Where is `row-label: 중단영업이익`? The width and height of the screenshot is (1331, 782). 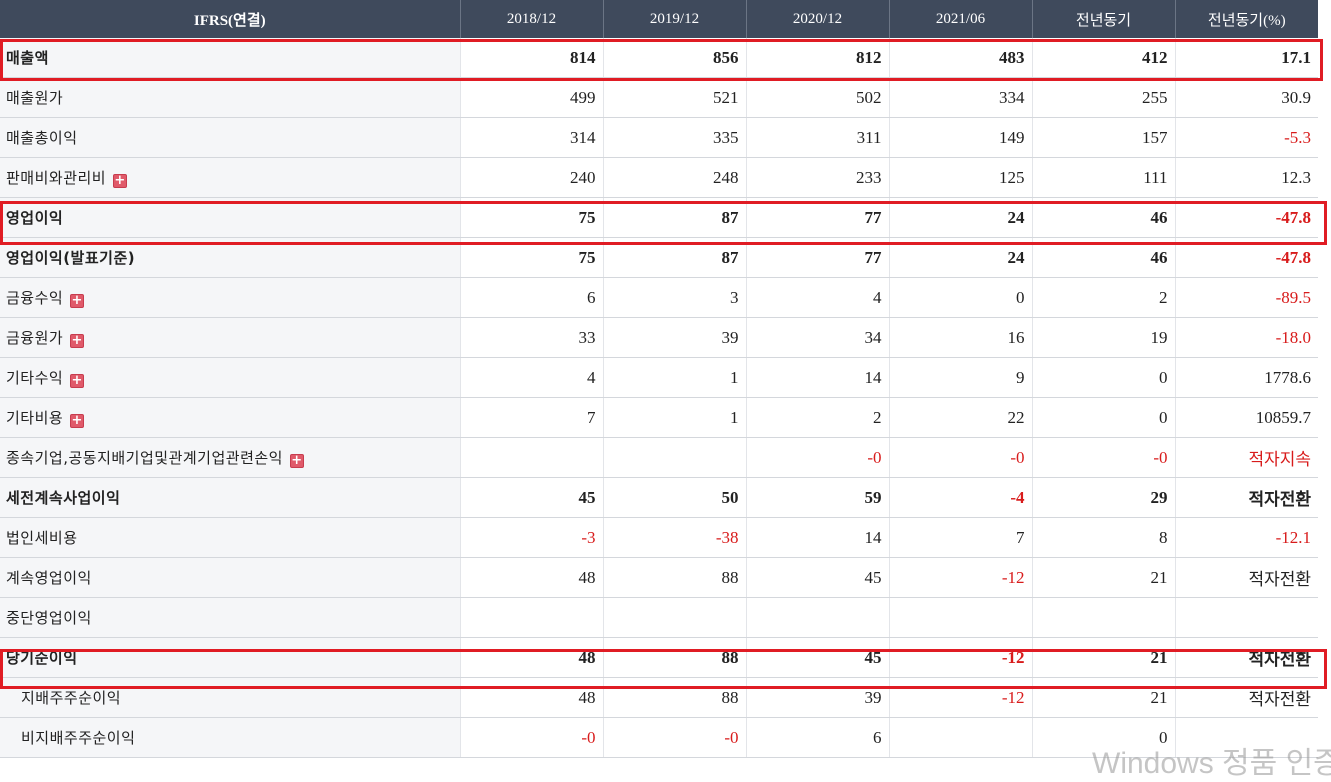 row-label: 중단영업이익 is located at coordinates (230, 617).